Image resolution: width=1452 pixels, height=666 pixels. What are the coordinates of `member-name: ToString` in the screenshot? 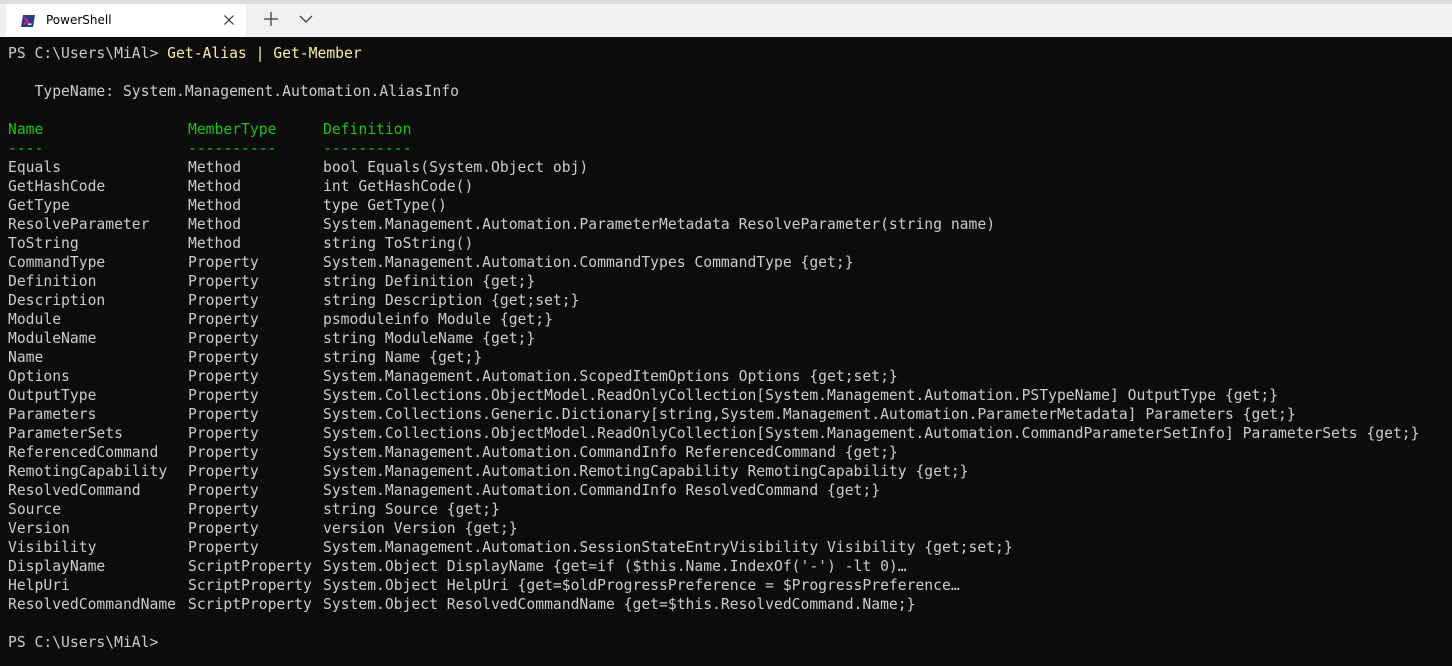 It's located at (43, 243).